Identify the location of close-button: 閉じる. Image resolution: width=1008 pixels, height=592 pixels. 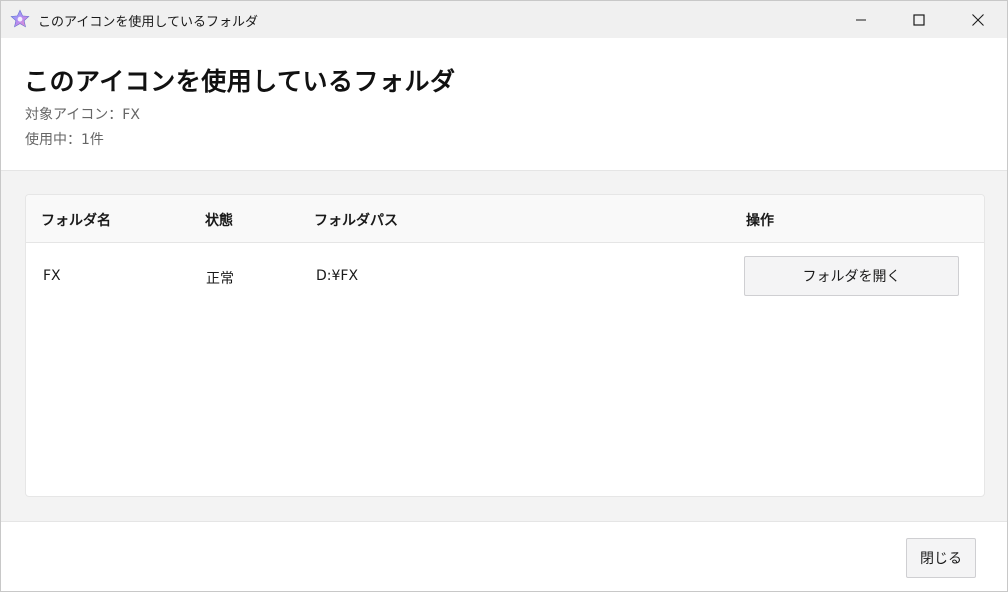
(941, 558).